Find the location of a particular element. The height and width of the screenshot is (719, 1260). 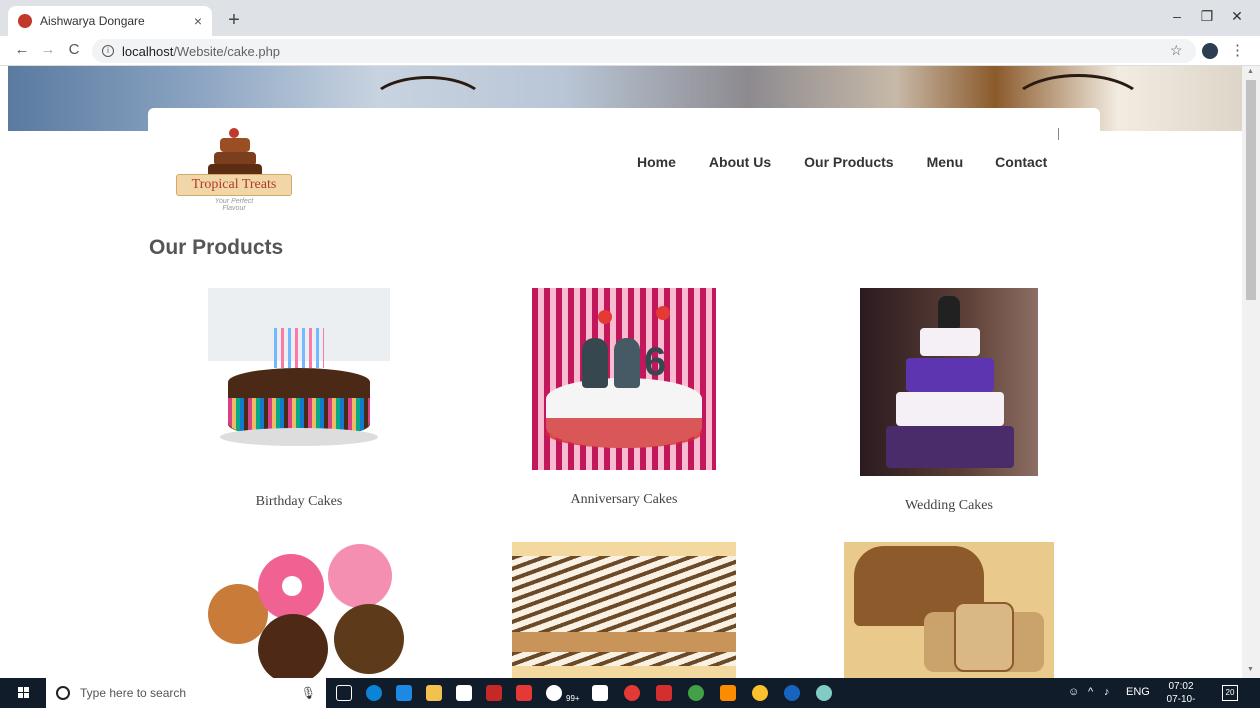

task-view-icon is located at coordinates (344, 693).